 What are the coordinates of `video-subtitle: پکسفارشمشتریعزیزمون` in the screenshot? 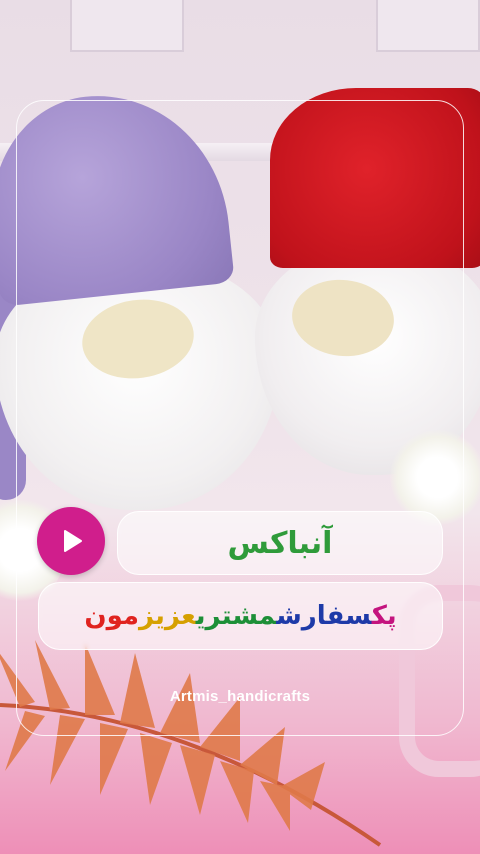 It's located at (240, 616).